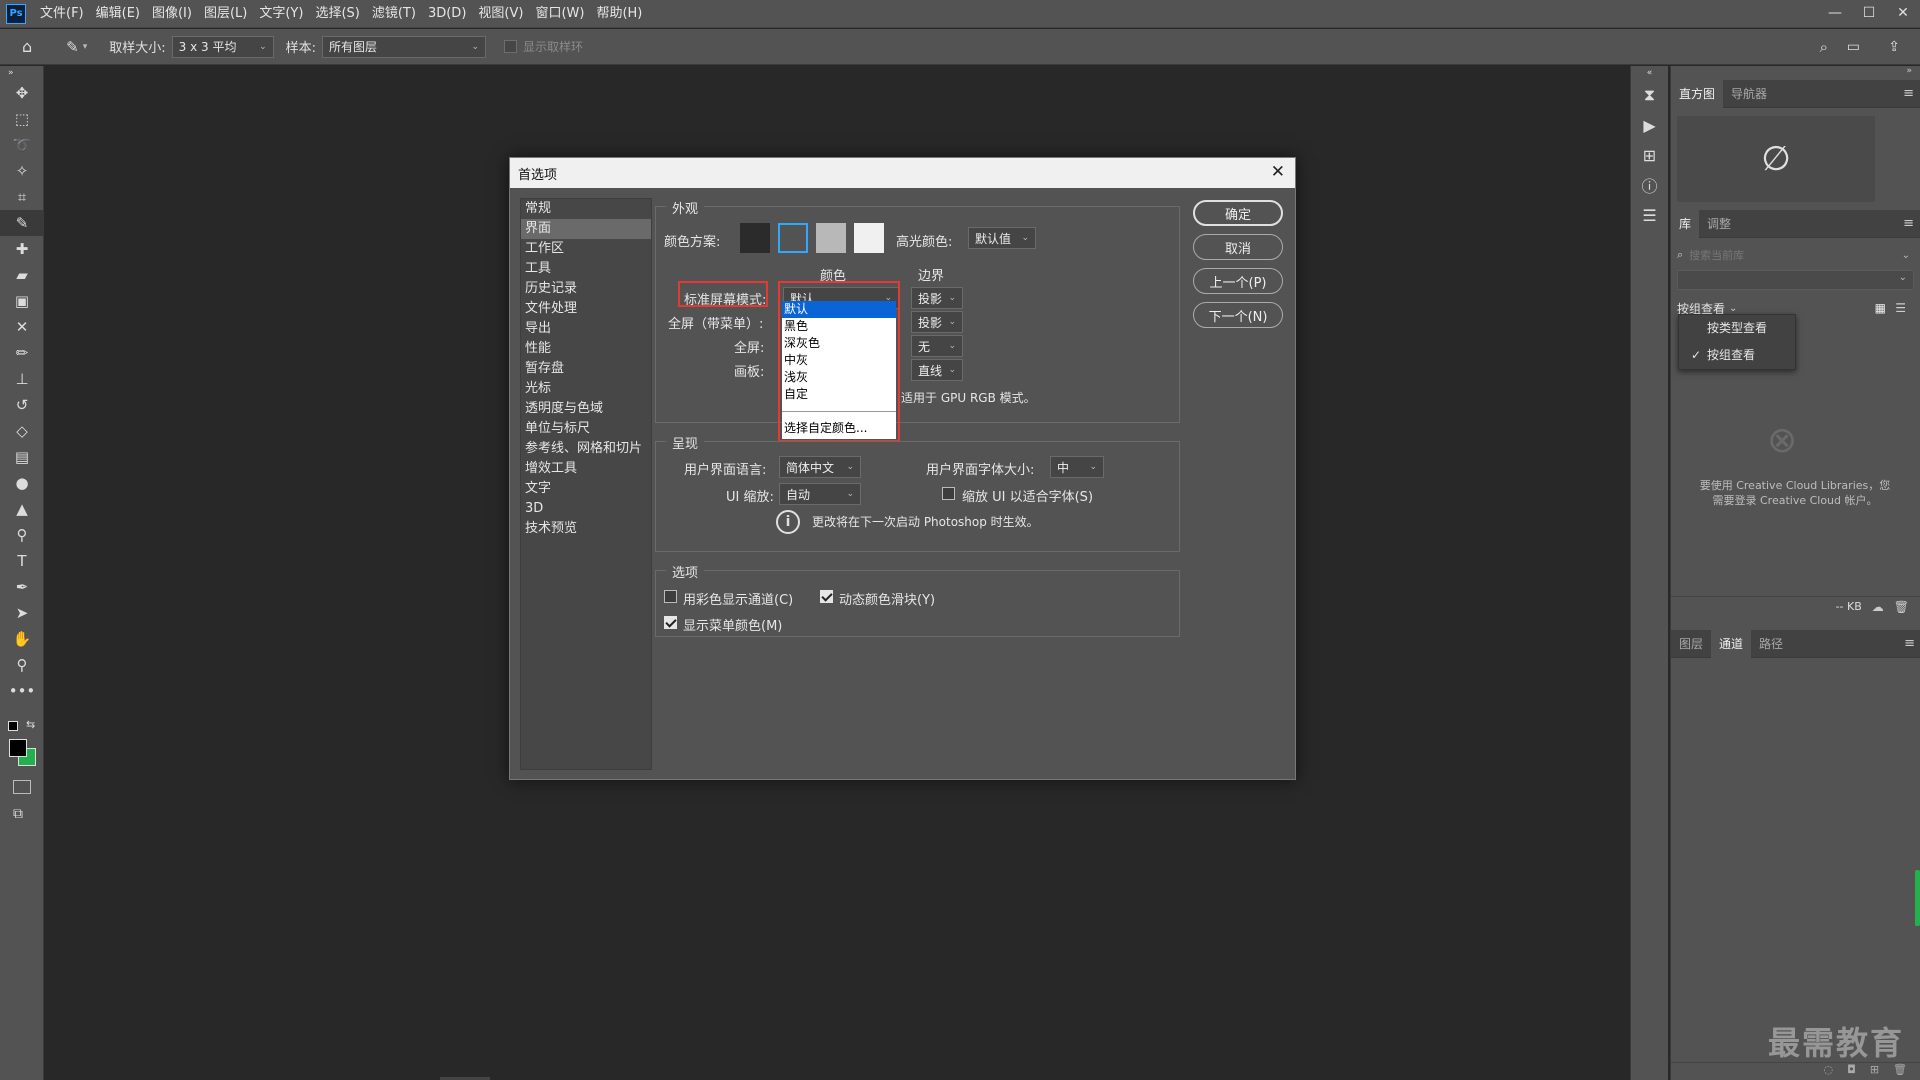  Describe the element at coordinates (1894, 47) in the screenshot. I see `share-icon: ⇪` at that location.